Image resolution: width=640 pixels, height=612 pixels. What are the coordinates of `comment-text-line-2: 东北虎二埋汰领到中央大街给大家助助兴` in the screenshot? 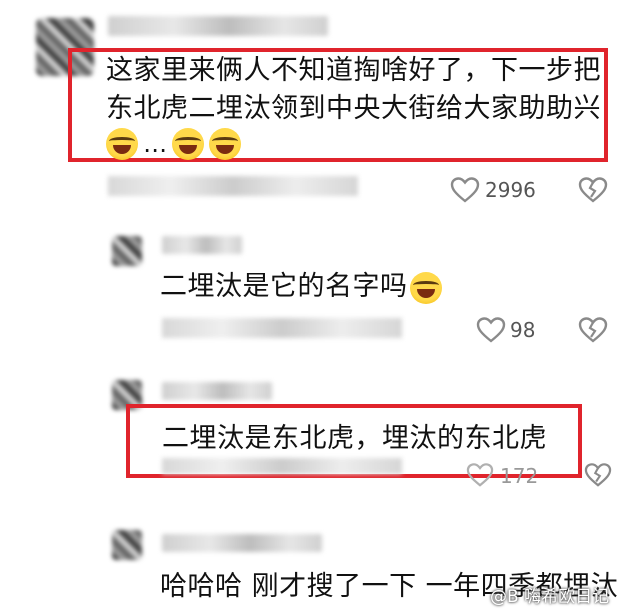 It's located at (353, 108).